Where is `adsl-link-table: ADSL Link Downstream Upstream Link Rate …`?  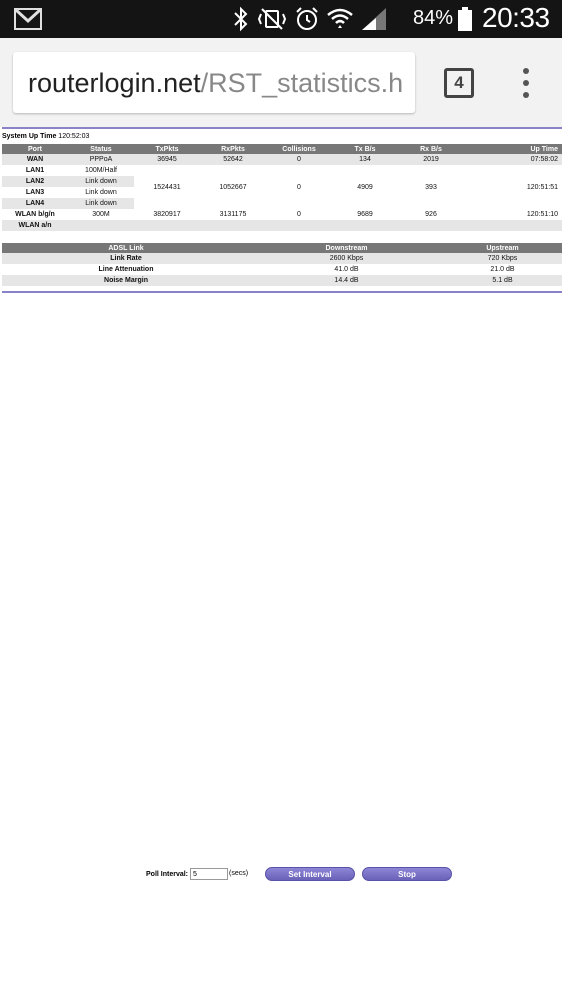
adsl-link-table: ADSL Link Downstream Upstream Link Rate … is located at coordinates (282, 264).